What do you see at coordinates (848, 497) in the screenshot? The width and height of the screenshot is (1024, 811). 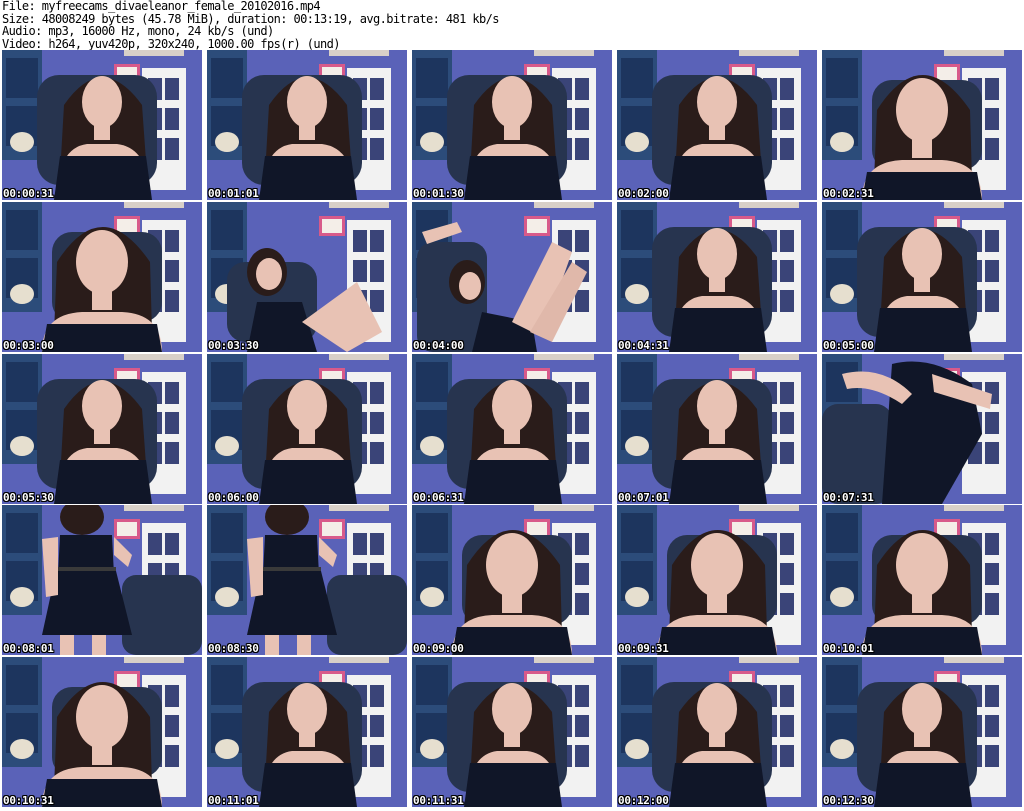 I see `frame-timestamp: 00:07:31` at bounding box center [848, 497].